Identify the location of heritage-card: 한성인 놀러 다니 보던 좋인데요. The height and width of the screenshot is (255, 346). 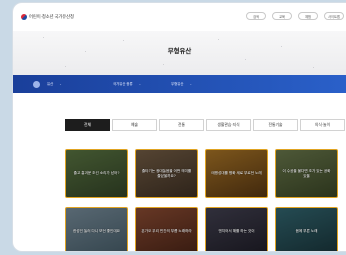
(96, 229).